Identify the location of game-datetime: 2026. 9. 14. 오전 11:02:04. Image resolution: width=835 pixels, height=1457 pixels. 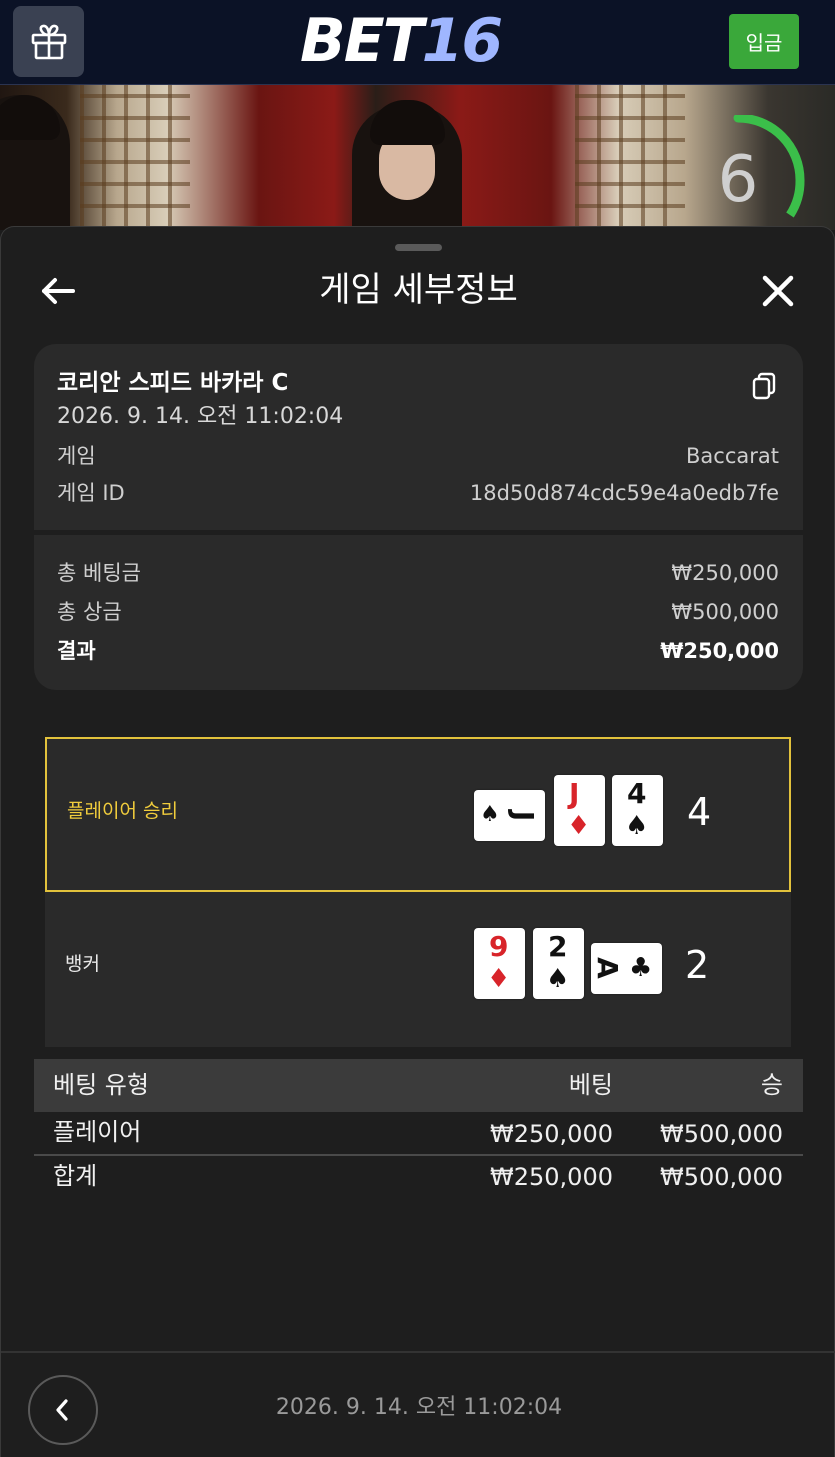
(200, 416).